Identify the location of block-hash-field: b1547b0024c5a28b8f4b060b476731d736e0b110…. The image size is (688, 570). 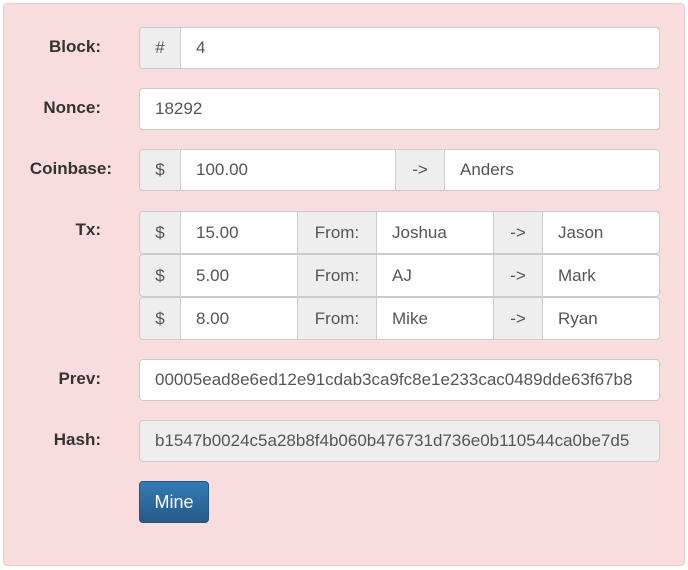
(399, 441).